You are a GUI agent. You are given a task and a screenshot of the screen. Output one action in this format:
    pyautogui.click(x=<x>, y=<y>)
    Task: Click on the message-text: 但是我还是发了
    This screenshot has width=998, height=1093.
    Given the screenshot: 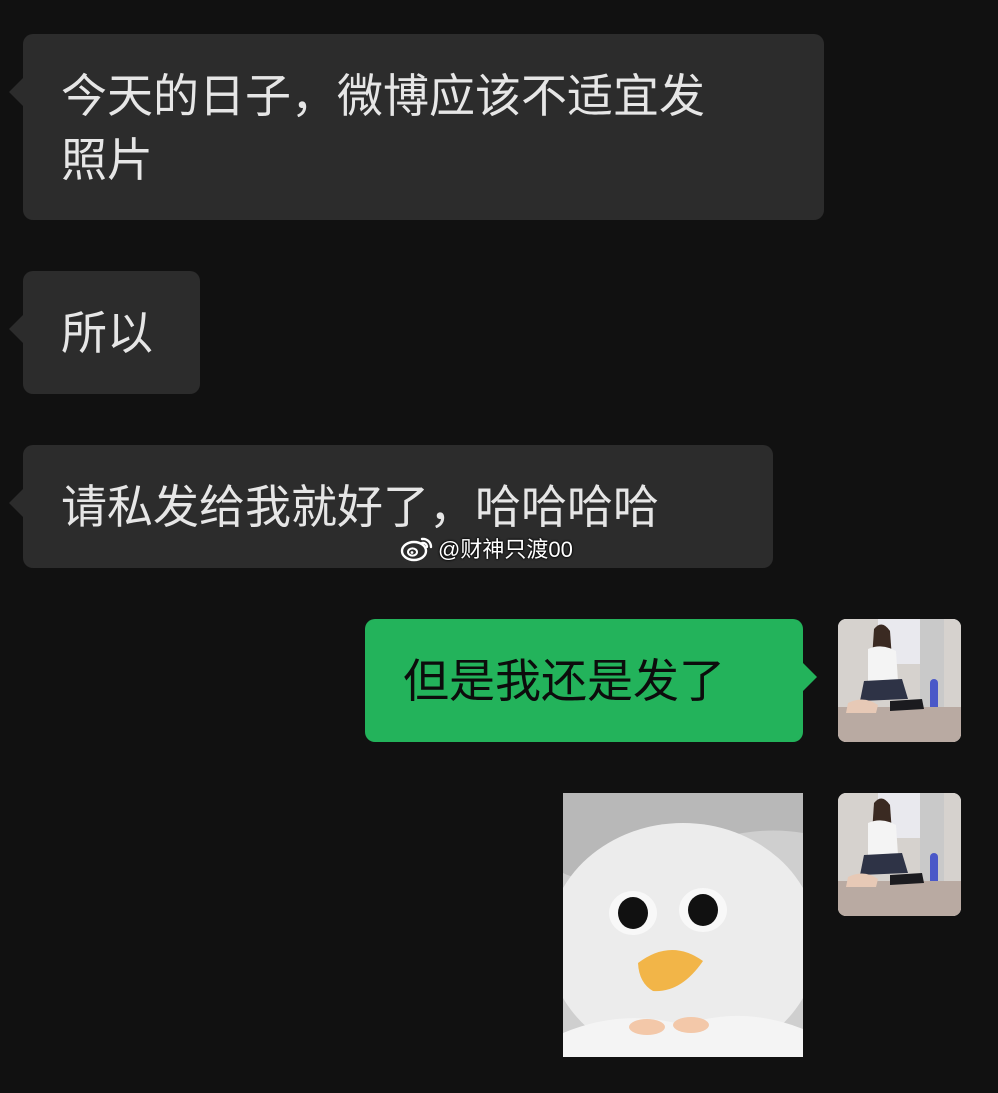 What is the action you would take?
    pyautogui.click(x=564, y=681)
    